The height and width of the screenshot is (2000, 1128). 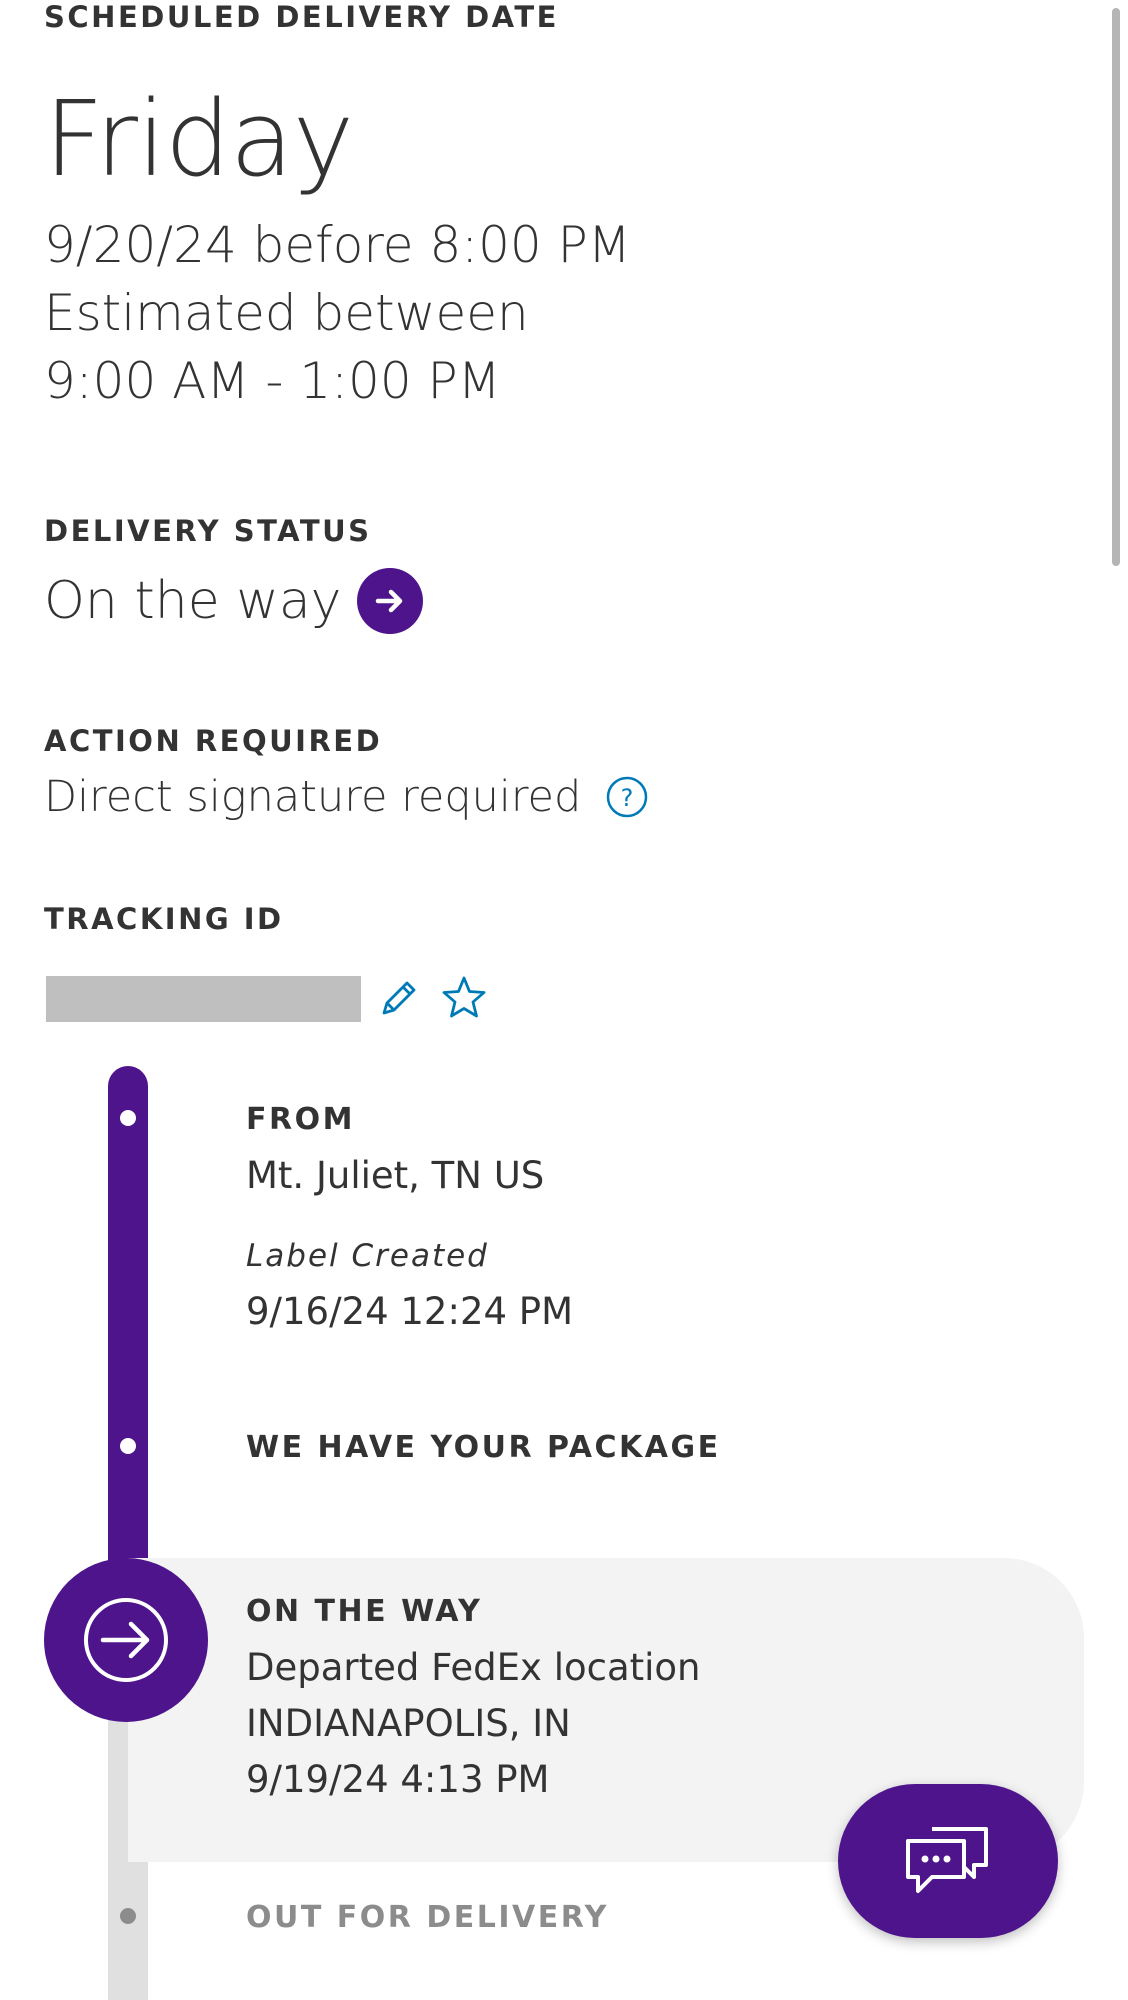 I want to click on tracking-id-label: TRACKING ID, so click(x=164, y=919).